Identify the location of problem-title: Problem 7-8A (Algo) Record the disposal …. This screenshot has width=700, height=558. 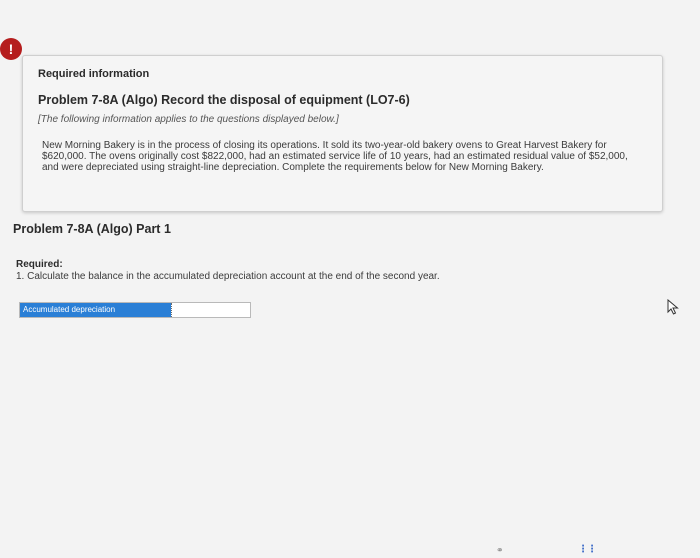
(224, 100).